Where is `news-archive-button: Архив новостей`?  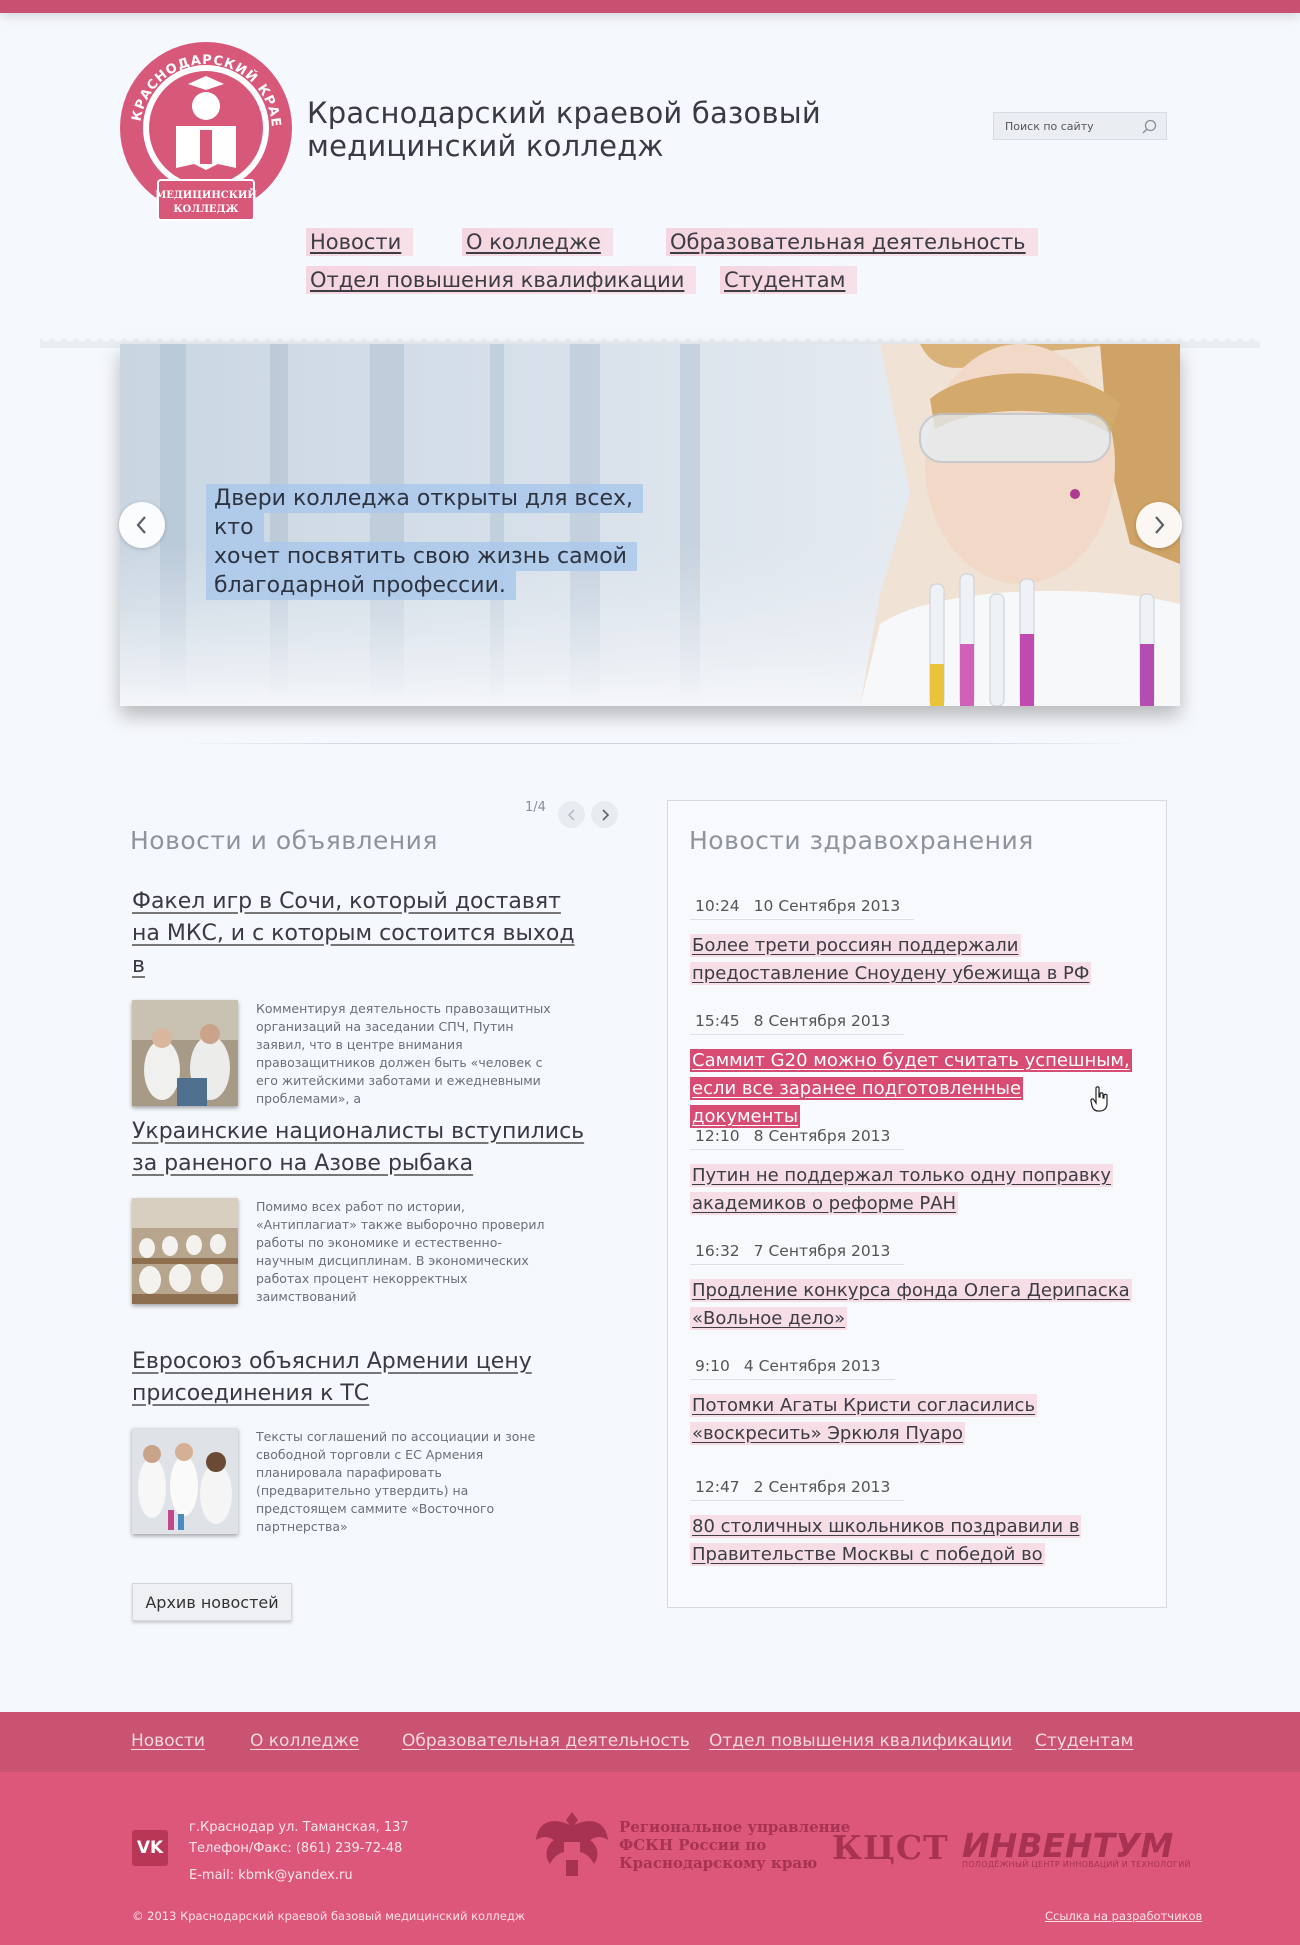
news-archive-button: Архив новостей is located at coordinates (212, 1602).